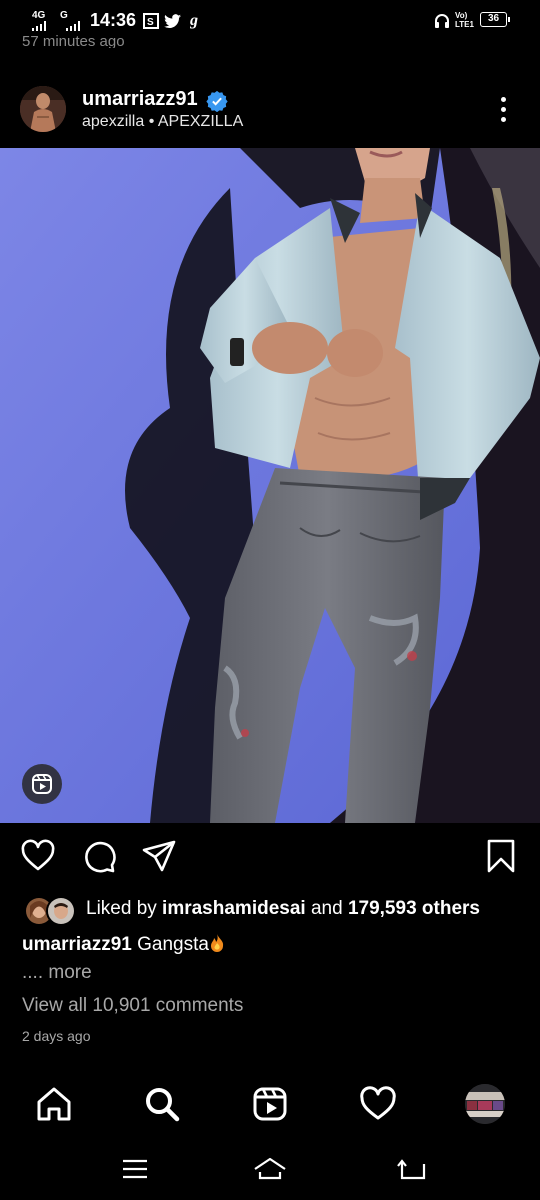 This screenshot has height=1200, width=540. I want to click on twitter-icon, so click(172, 21).